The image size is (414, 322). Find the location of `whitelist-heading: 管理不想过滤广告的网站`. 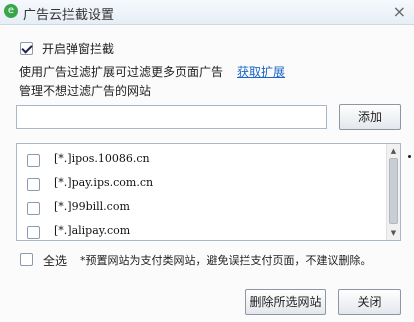

whitelist-heading: 管理不想过滤广告的网站 is located at coordinates (85, 91).